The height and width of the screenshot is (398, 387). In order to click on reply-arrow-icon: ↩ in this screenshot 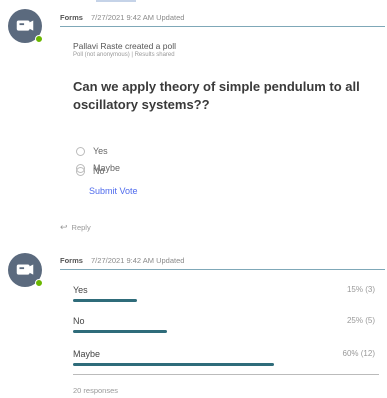, I will do `click(64, 227)`.